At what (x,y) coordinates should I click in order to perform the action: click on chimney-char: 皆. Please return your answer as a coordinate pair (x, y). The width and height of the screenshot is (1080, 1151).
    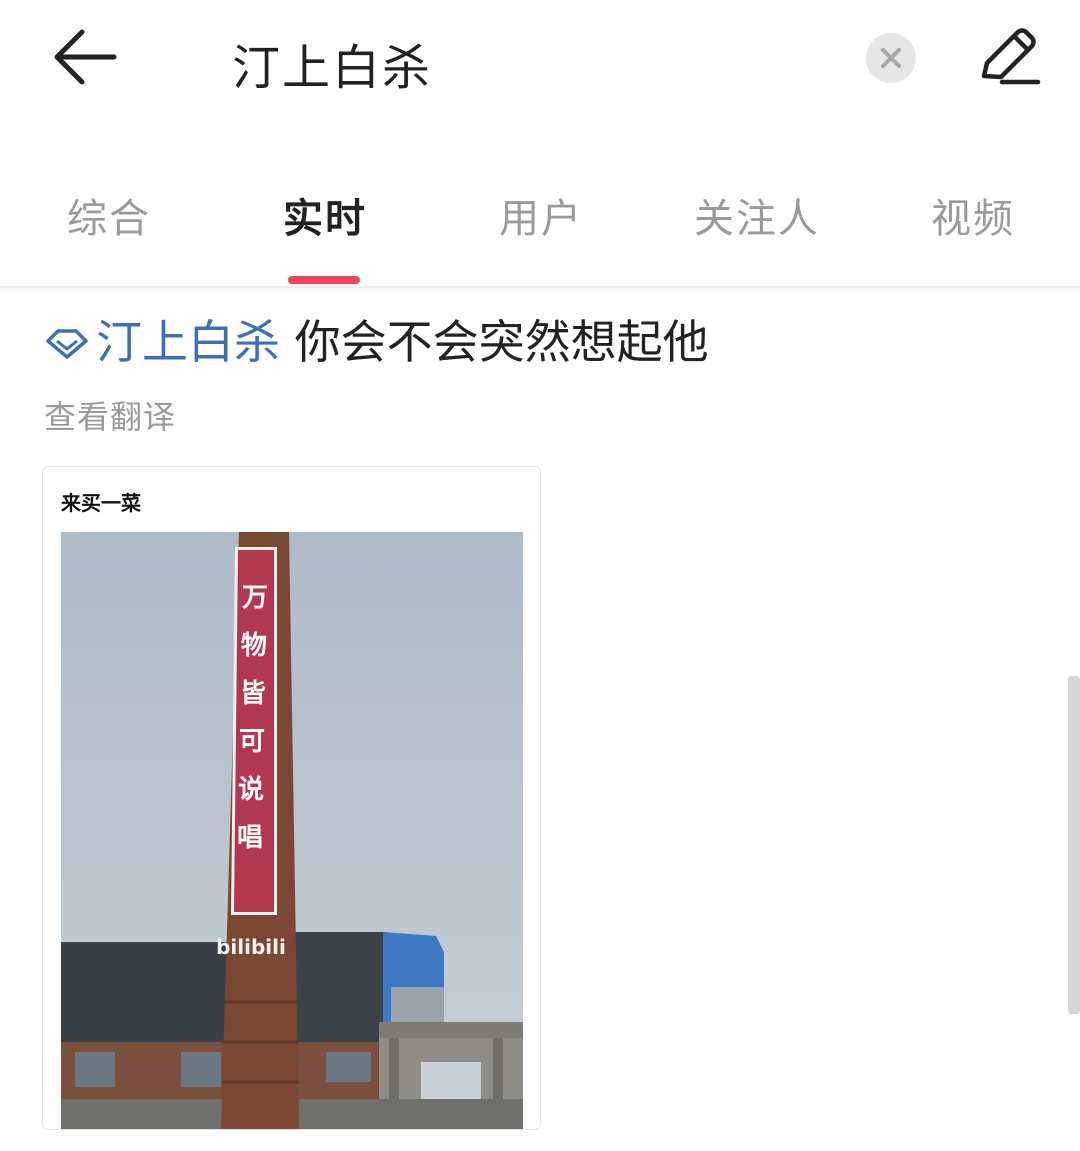
    Looking at the image, I should click on (253, 694).